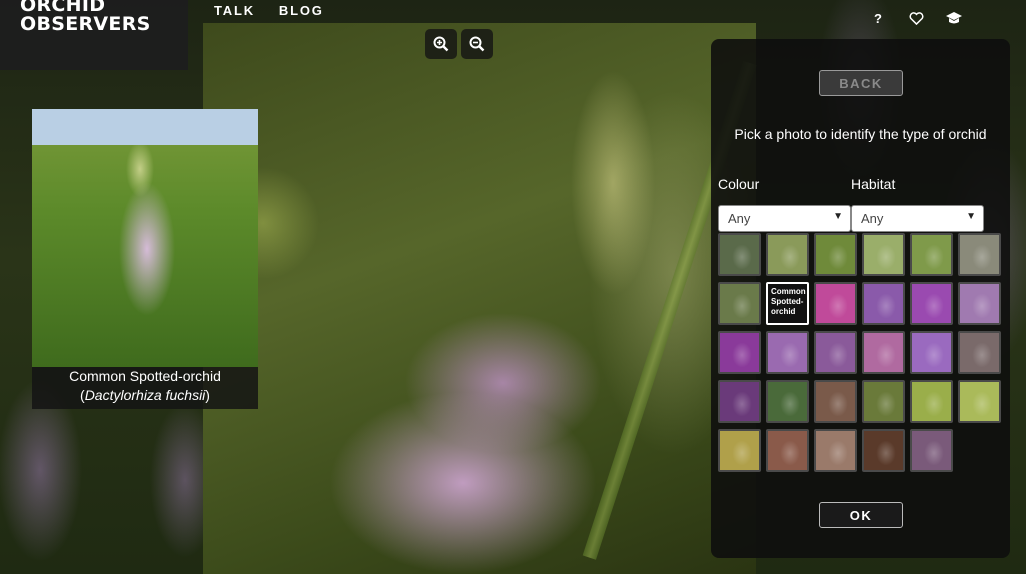 Image resolution: width=1026 pixels, height=574 pixels. I want to click on orchid-thumbnail-grid: Common Spotted-orchid, so click(863, 352).